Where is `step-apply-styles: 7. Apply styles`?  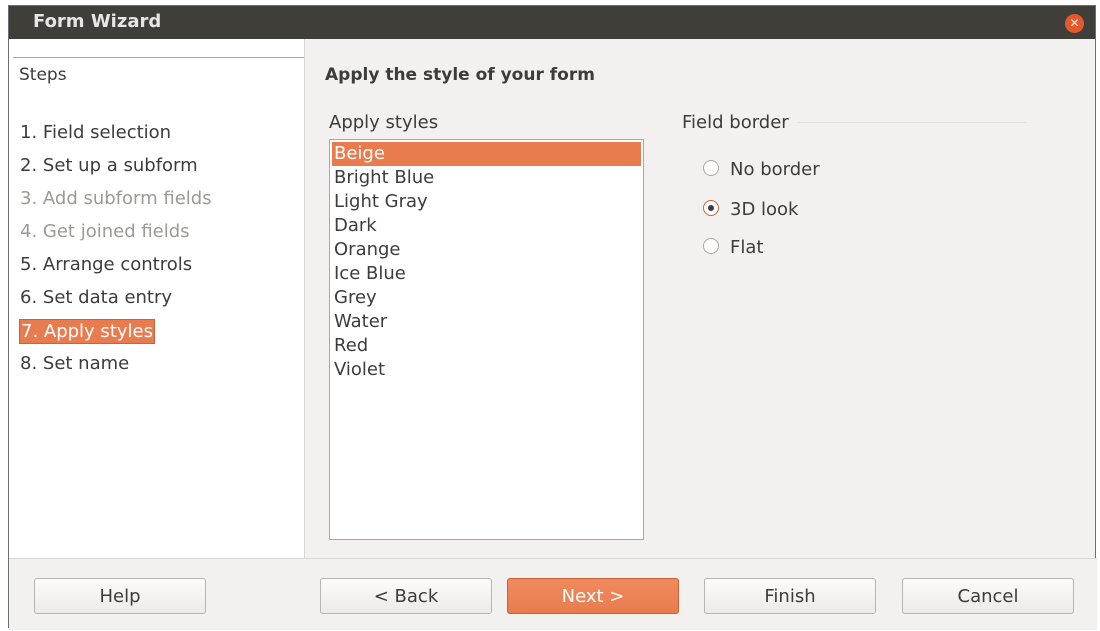
step-apply-styles: 7. Apply styles is located at coordinates (87, 331).